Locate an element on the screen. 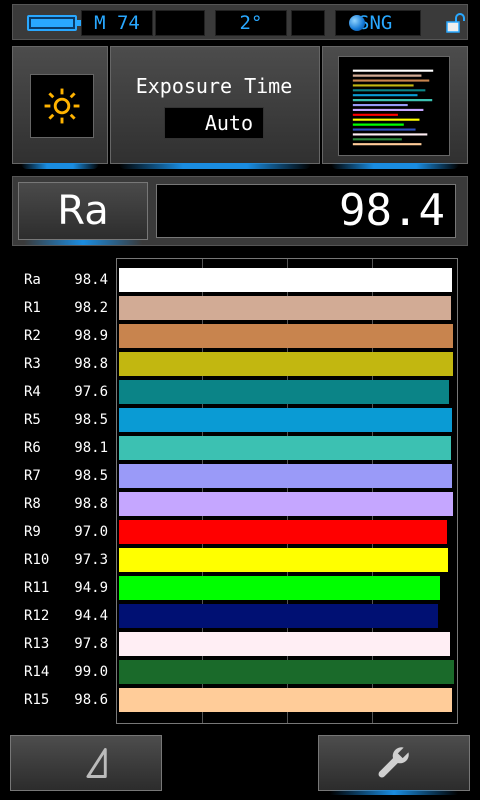 The width and height of the screenshot is (480, 800). bar-r12 is located at coordinates (278, 616).